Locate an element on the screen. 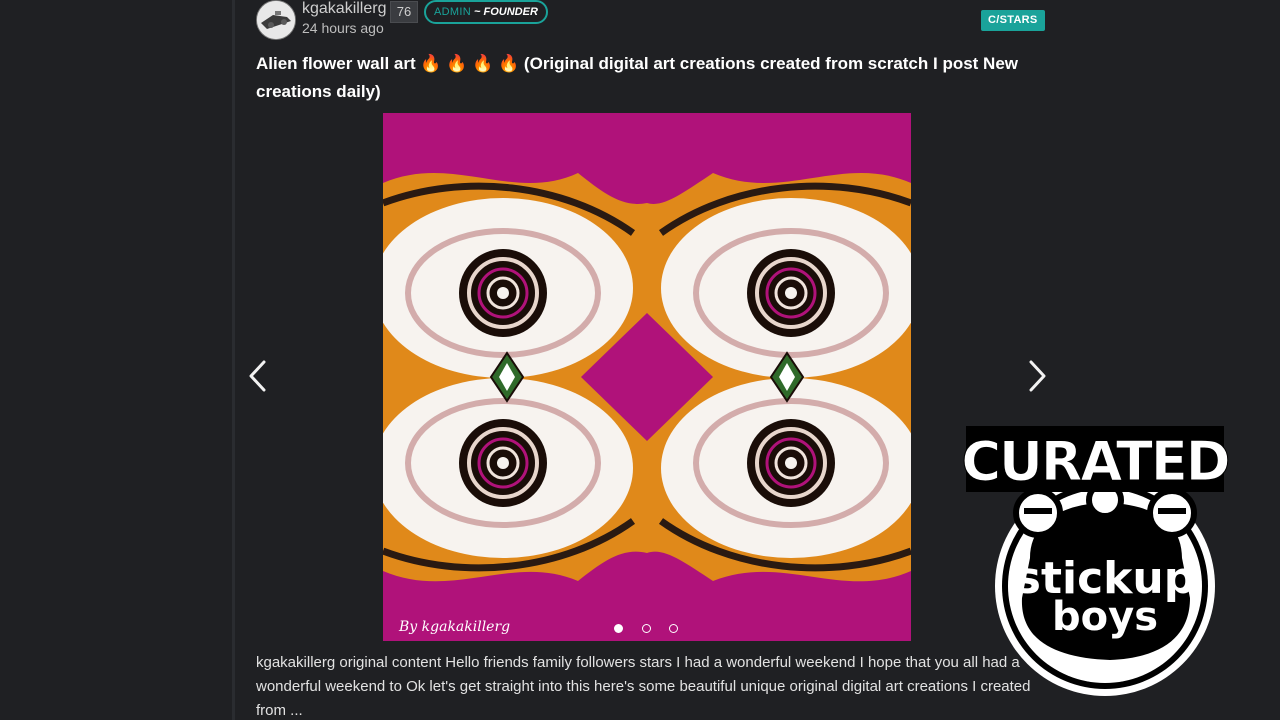 The width and height of the screenshot is (1280, 720). avatar is located at coordinates (276, 20).